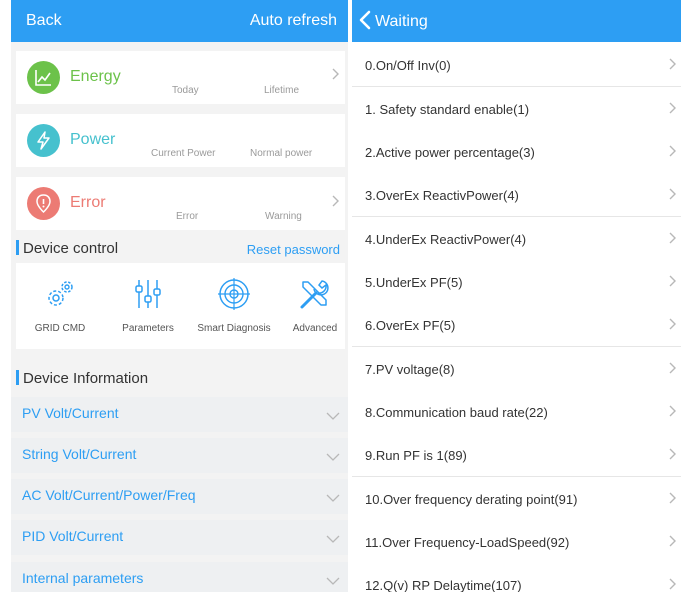 Image resolution: width=681 pixels, height=592 pixels. Describe the element at coordinates (88, 202) in the screenshot. I see `error-title: Error` at that location.